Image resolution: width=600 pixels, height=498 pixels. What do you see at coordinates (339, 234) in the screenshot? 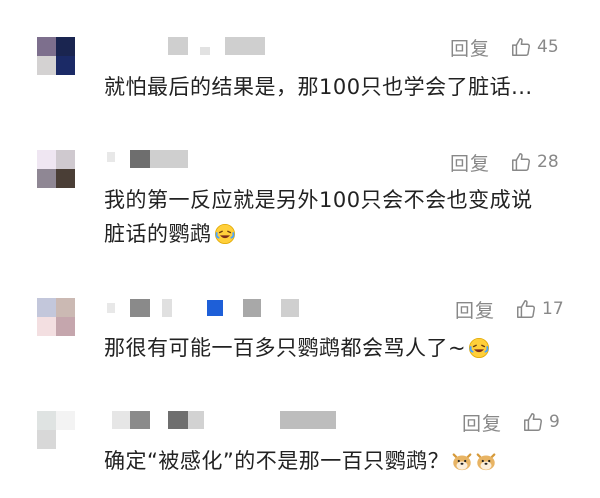
I see `comment-text-line-2: 脏话的鹦鹉` at bounding box center [339, 234].